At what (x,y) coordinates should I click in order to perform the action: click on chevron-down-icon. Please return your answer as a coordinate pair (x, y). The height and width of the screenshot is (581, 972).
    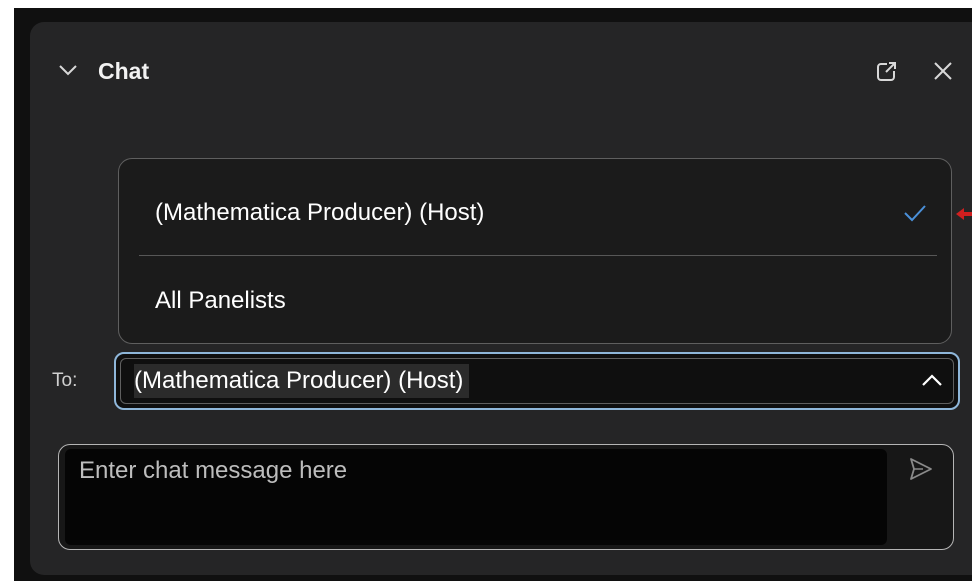
    Looking at the image, I should click on (68, 70).